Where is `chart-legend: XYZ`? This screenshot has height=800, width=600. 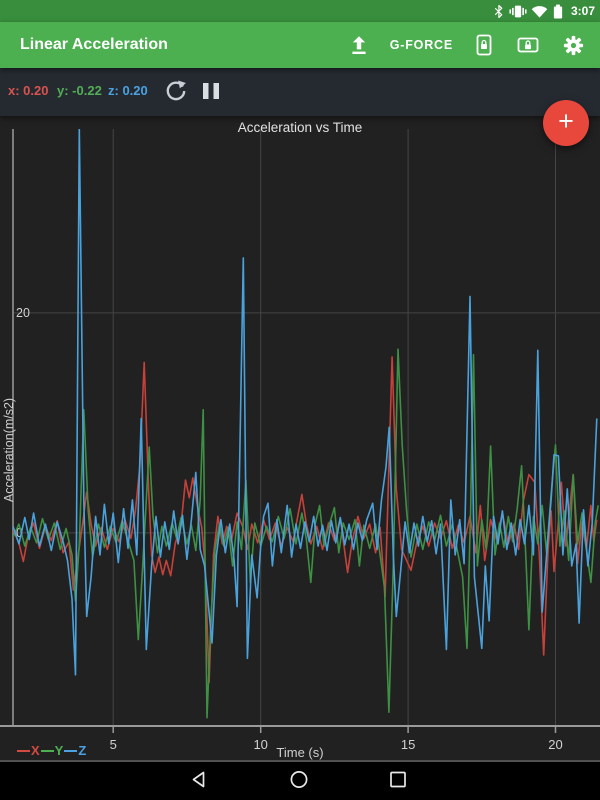 chart-legend: XYZ is located at coordinates (52, 750).